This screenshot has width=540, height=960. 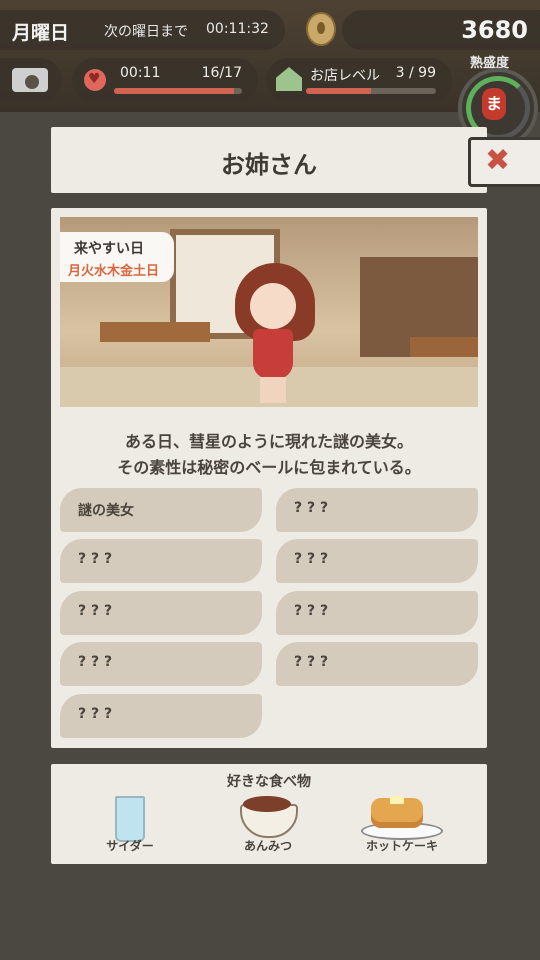 I want to click on favorite-food-card: 好きな食べ物 サイダー あんみつ ホットケーキ, so click(x=269, y=814).